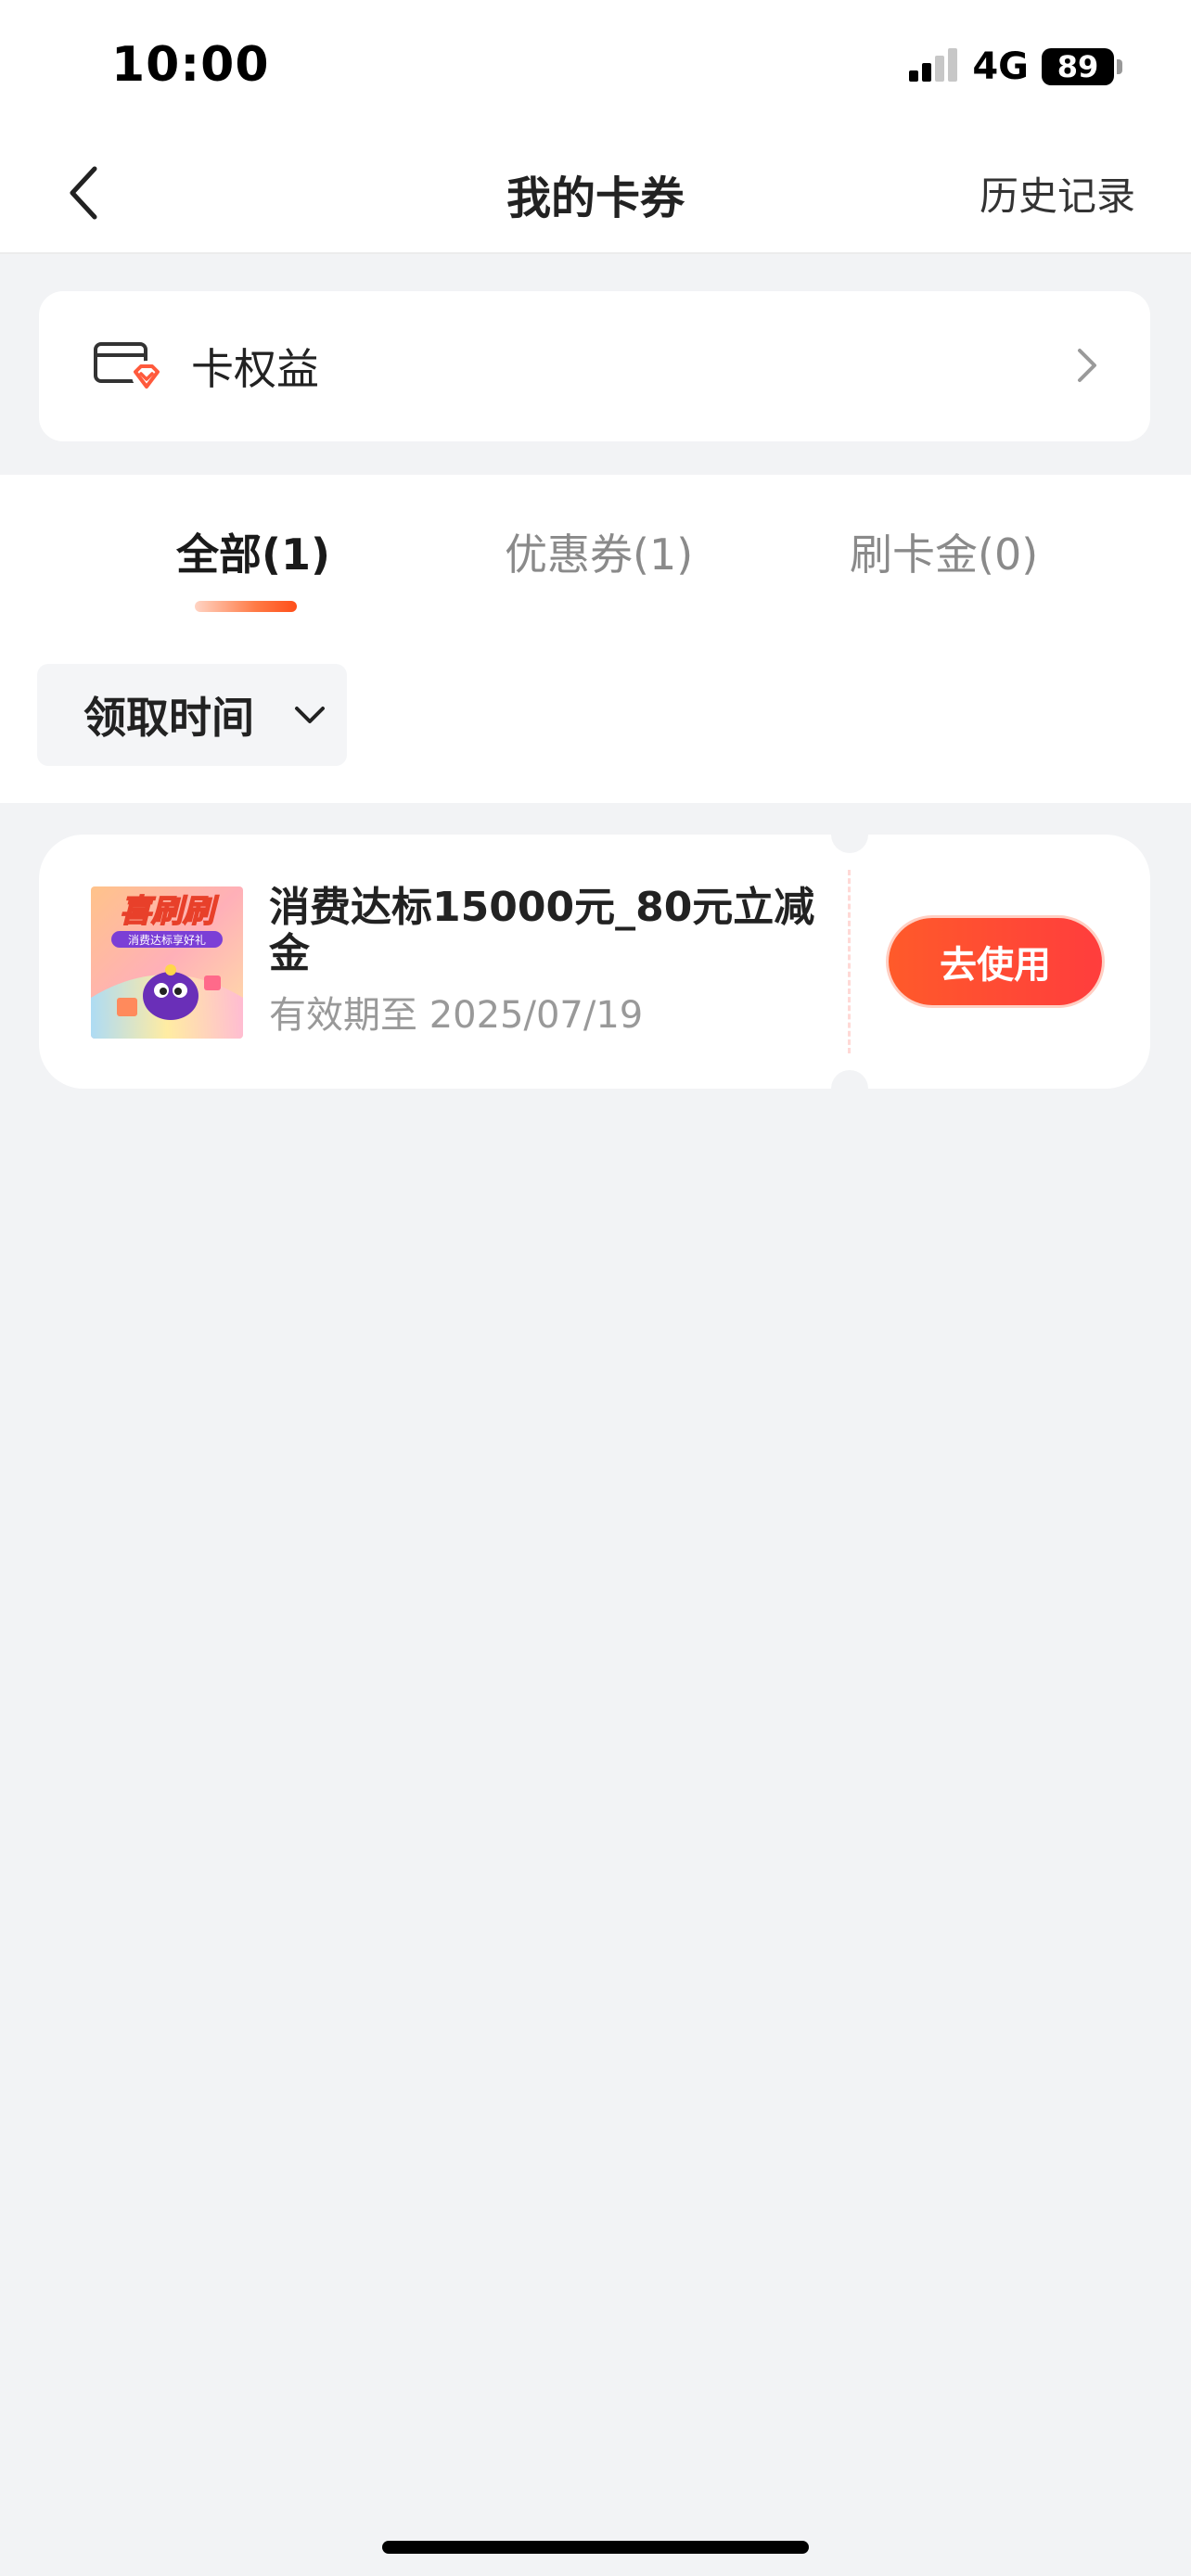 The image size is (1191, 2576). What do you see at coordinates (595, 2547) in the screenshot?
I see `home-indicator` at bounding box center [595, 2547].